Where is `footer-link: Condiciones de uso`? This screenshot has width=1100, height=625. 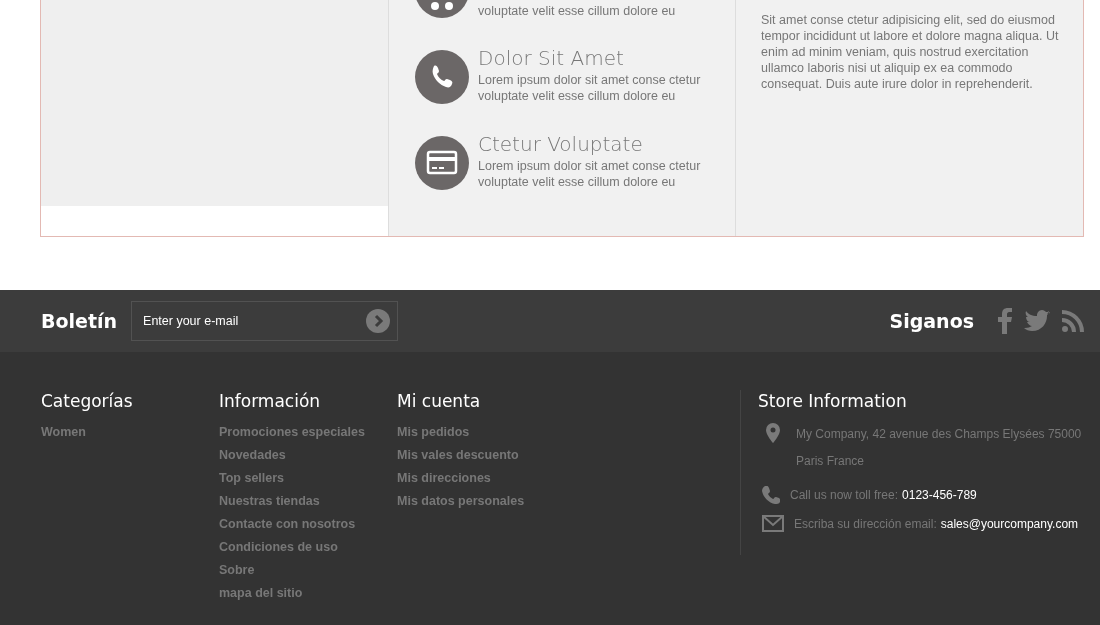
footer-link: Condiciones de uso is located at coordinates (278, 547).